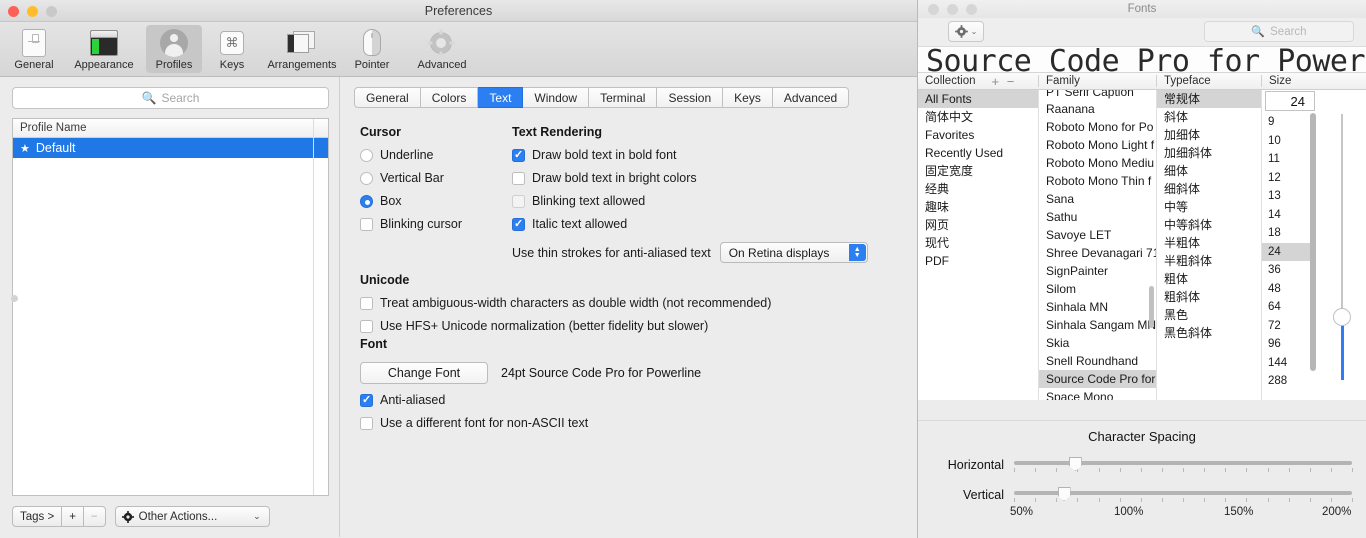 The width and height of the screenshot is (1366, 538). I want to click on search-input: 🔍 Search, so click(170, 98).